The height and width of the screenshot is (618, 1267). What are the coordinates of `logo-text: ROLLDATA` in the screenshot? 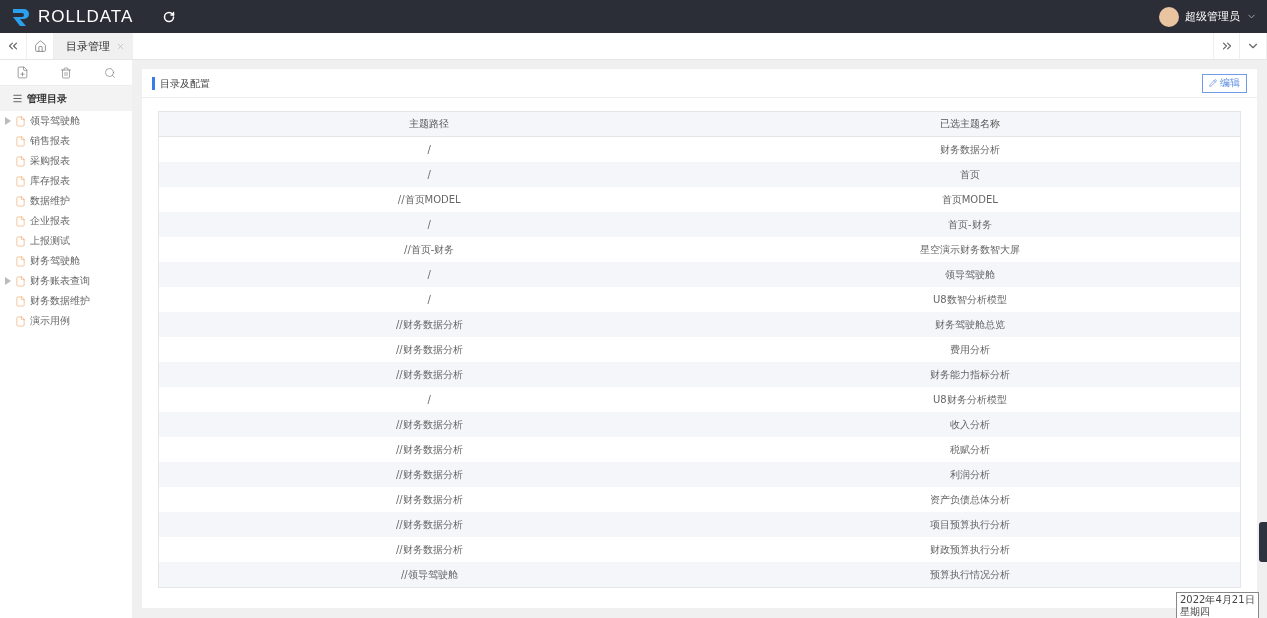 It's located at (86, 16).